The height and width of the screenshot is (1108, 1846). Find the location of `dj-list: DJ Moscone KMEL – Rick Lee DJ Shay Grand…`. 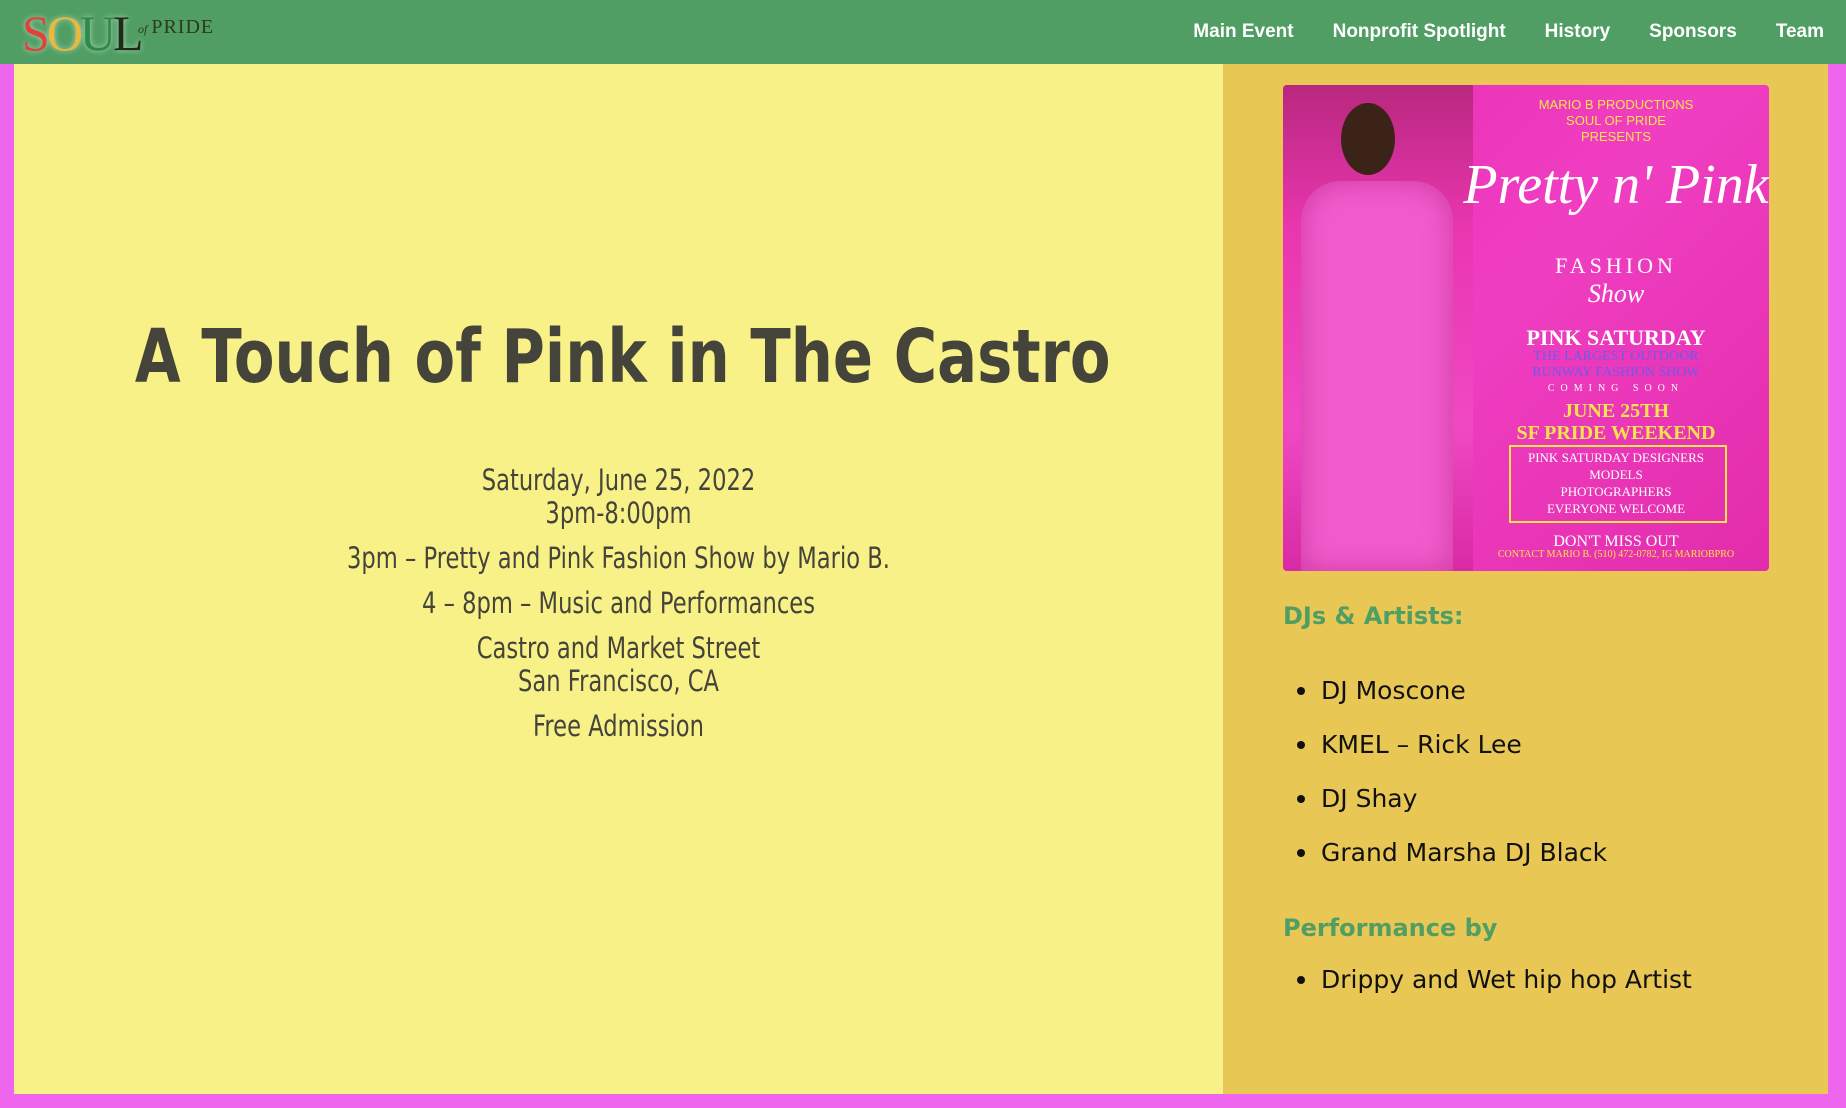

dj-list: DJ Moscone KMEL – Rick Lee DJ Shay Grand… is located at coordinates (1445, 772).